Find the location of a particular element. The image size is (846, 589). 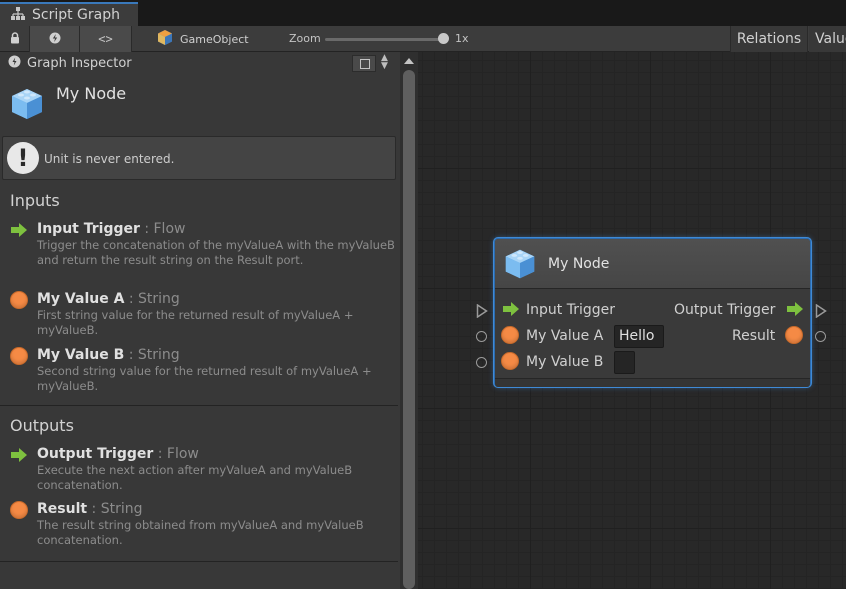

scroll-up-arrow-icon is located at coordinates (409, 61).